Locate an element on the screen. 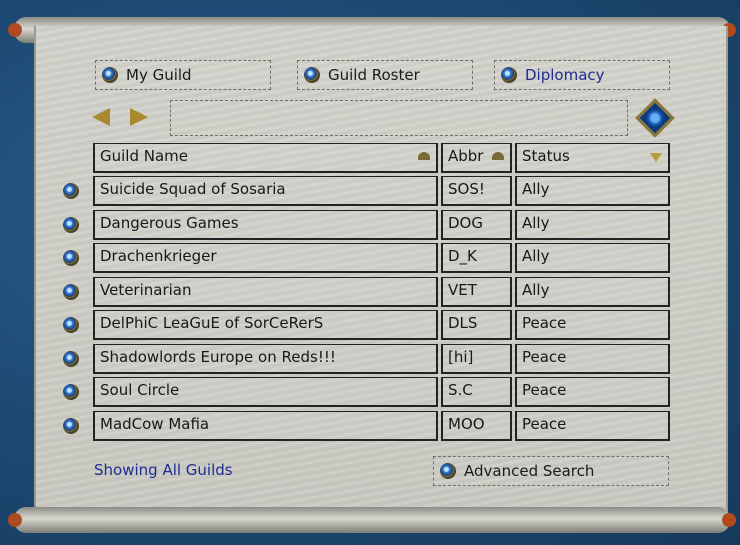 This screenshot has width=740, height=545. column-header-abbr: Abbr is located at coordinates (476, 158).